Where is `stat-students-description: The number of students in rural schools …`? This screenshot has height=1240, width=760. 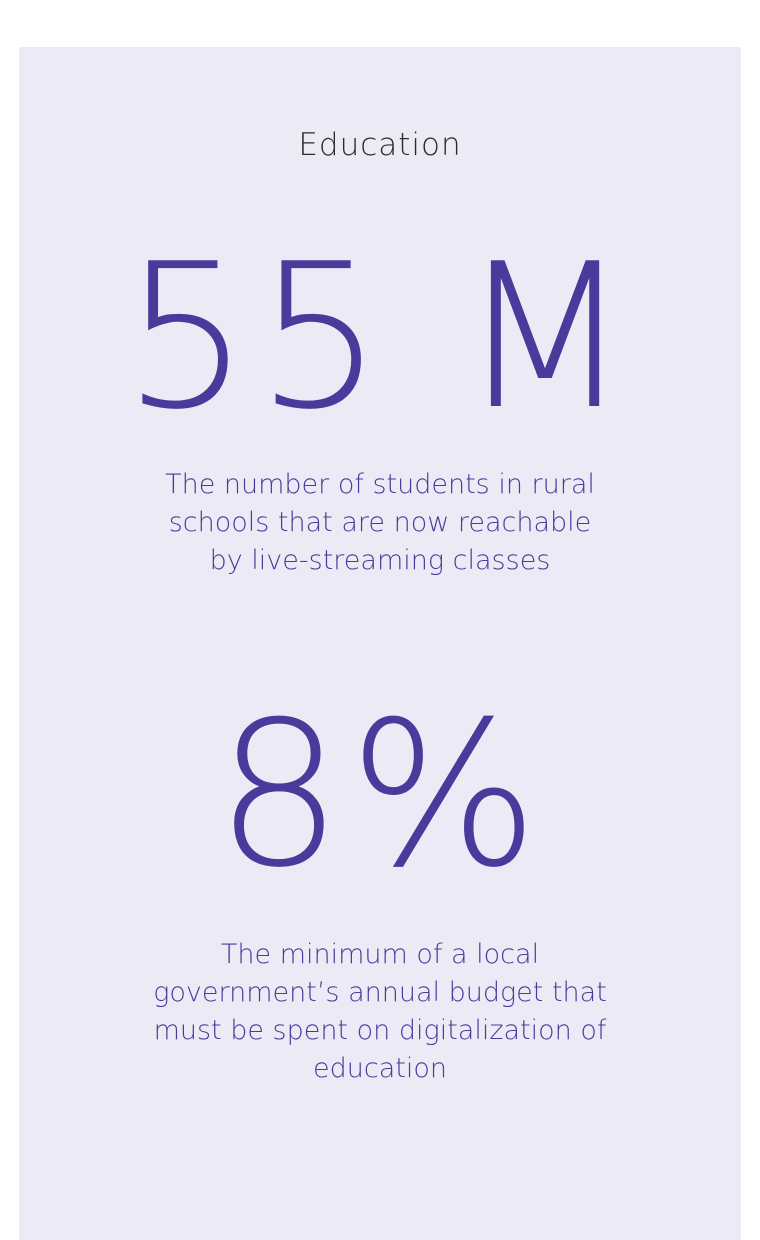
stat-students-description: The number of students in rural schools … is located at coordinates (380, 522).